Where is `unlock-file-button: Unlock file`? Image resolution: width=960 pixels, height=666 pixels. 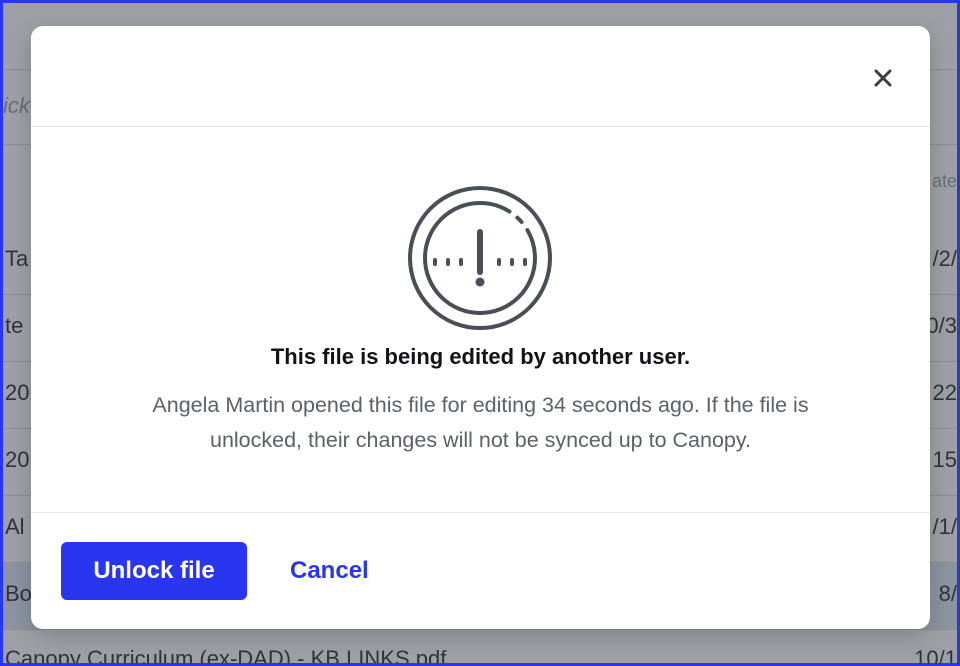 unlock-file-button: Unlock file is located at coordinates (154, 571).